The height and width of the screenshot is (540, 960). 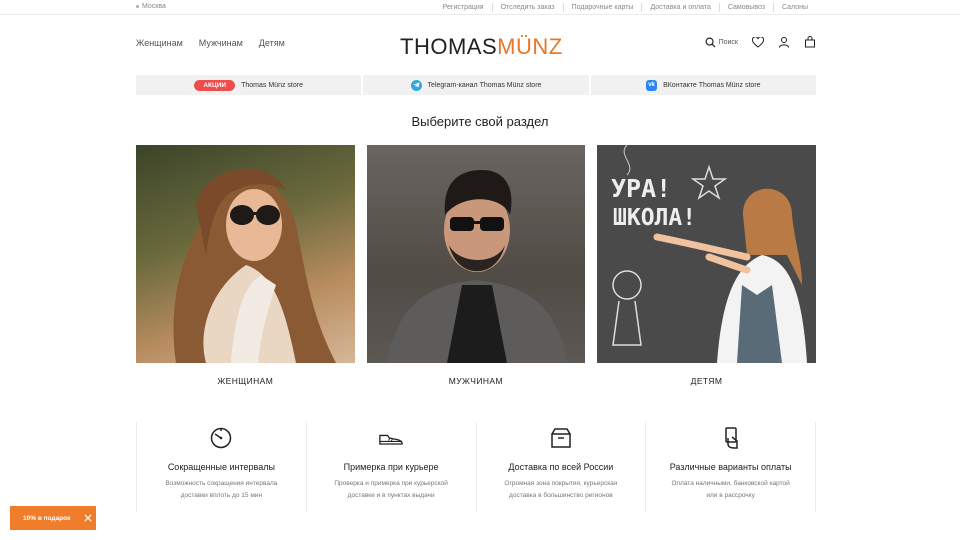 What do you see at coordinates (215, 85) in the screenshot?
I see `sale-badge: АКЦИИ` at bounding box center [215, 85].